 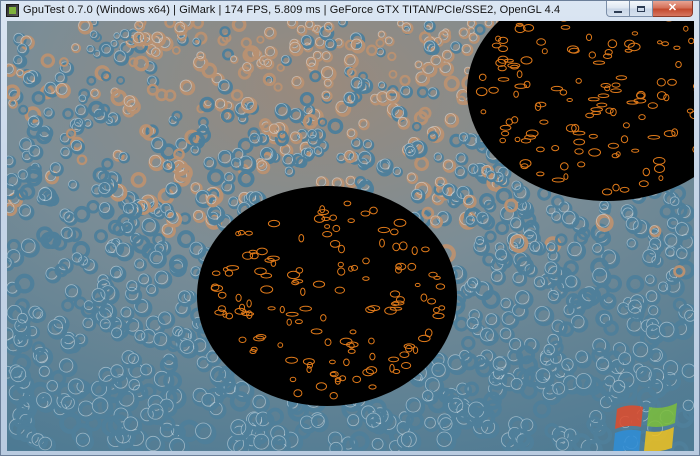 What do you see at coordinates (629, 417) in the screenshot?
I see `watermark-pane-red` at bounding box center [629, 417].